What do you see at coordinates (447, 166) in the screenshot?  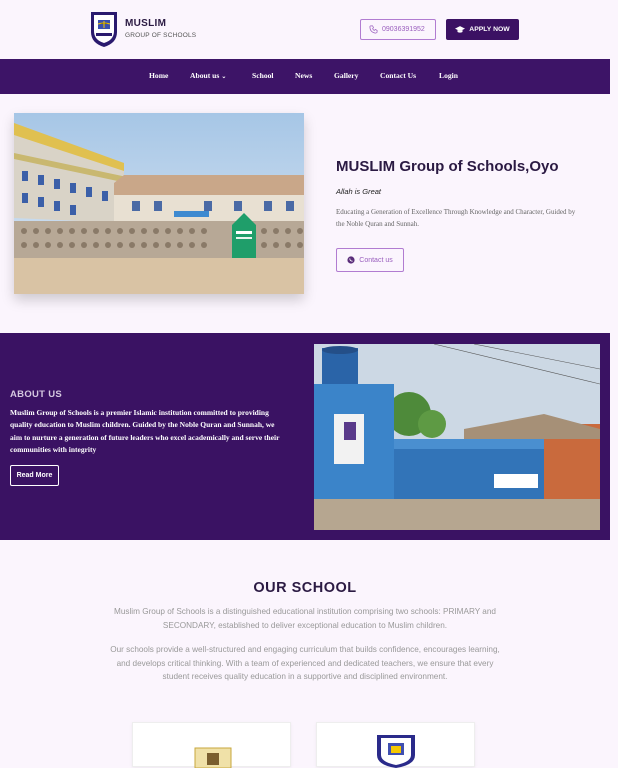 I see `hero-title: MUSLIM Group of Schools,Oyo` at bounding box center [447, 166].